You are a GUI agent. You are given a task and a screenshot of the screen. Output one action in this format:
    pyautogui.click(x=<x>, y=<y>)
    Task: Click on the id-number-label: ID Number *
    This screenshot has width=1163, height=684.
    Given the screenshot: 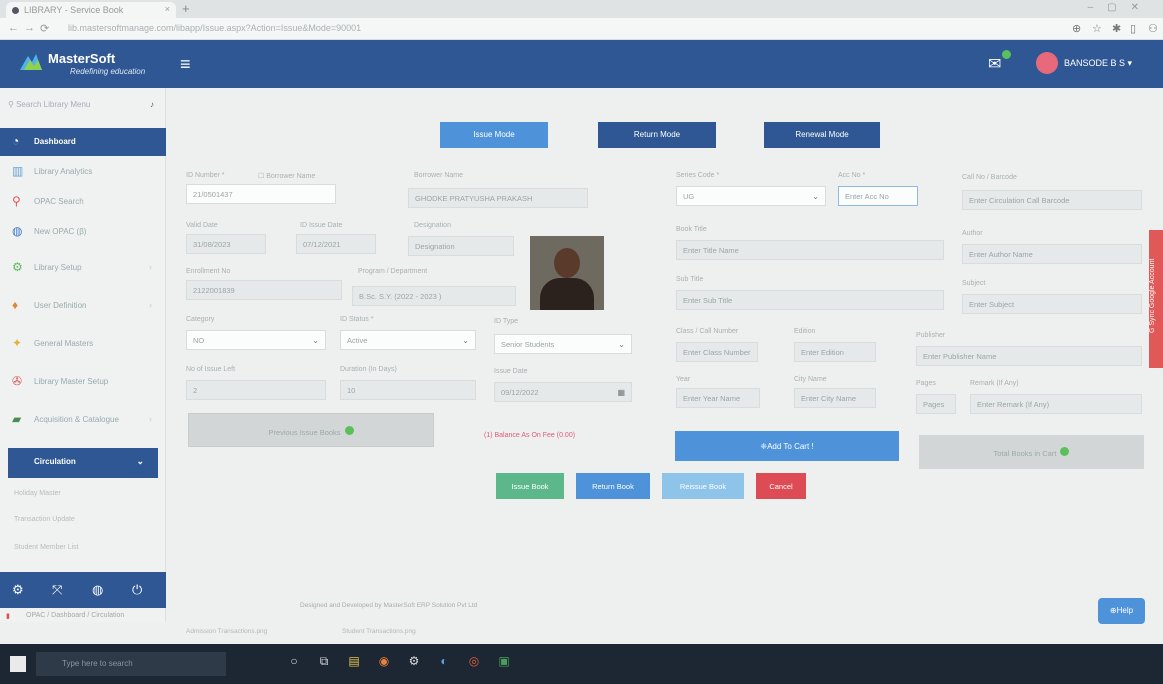 What is the action you would take?
    pyautogui.click(x=205, y=175)
    